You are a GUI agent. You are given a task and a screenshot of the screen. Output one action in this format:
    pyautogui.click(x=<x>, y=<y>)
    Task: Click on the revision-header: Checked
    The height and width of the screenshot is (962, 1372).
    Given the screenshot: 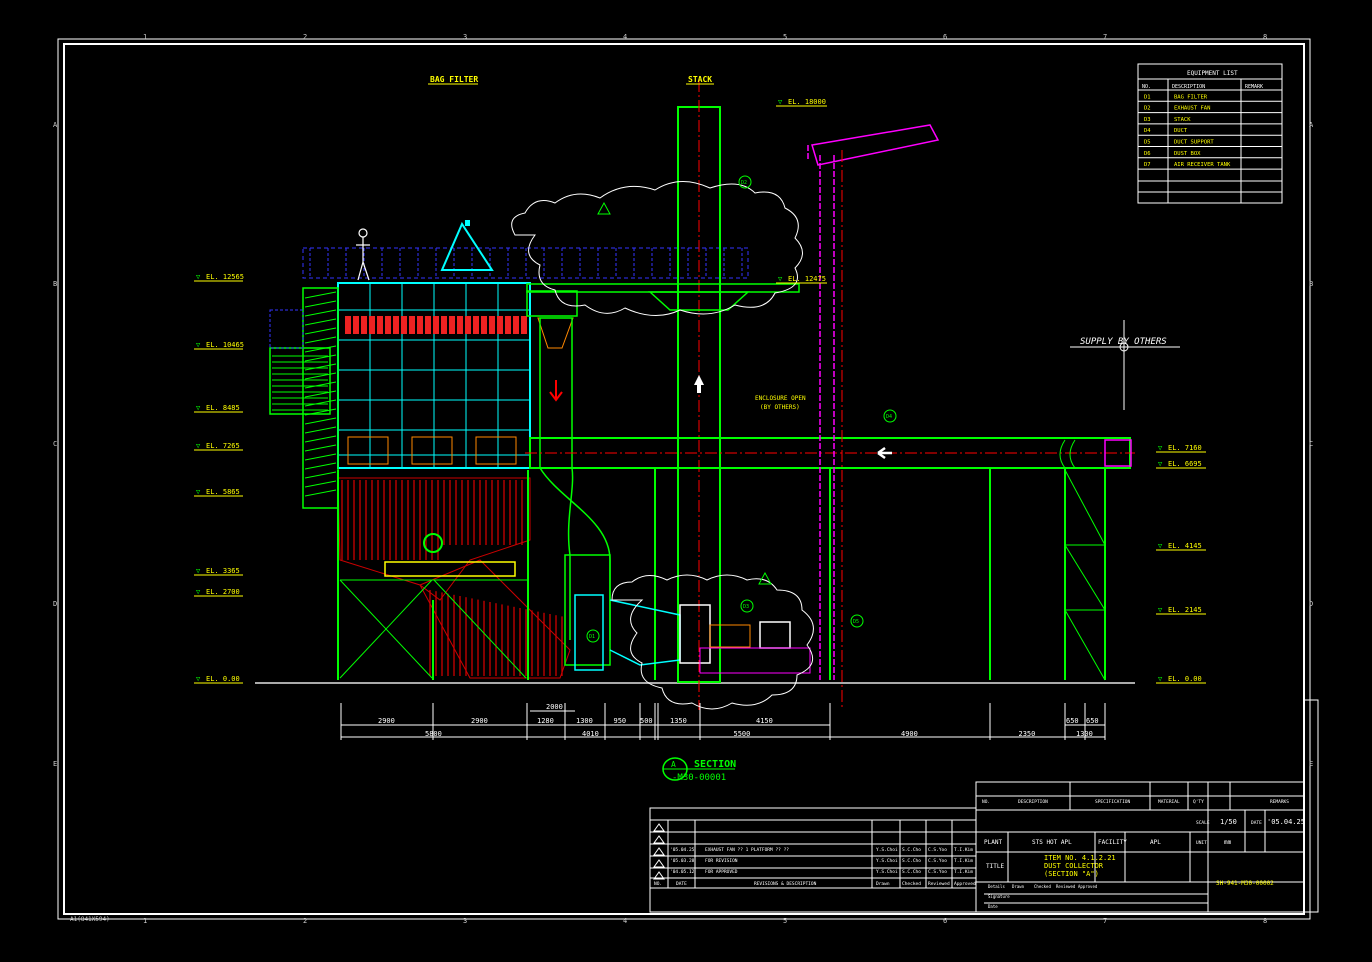 What is the action you would take?
    pyautogui.click(x=911, y=884)
    